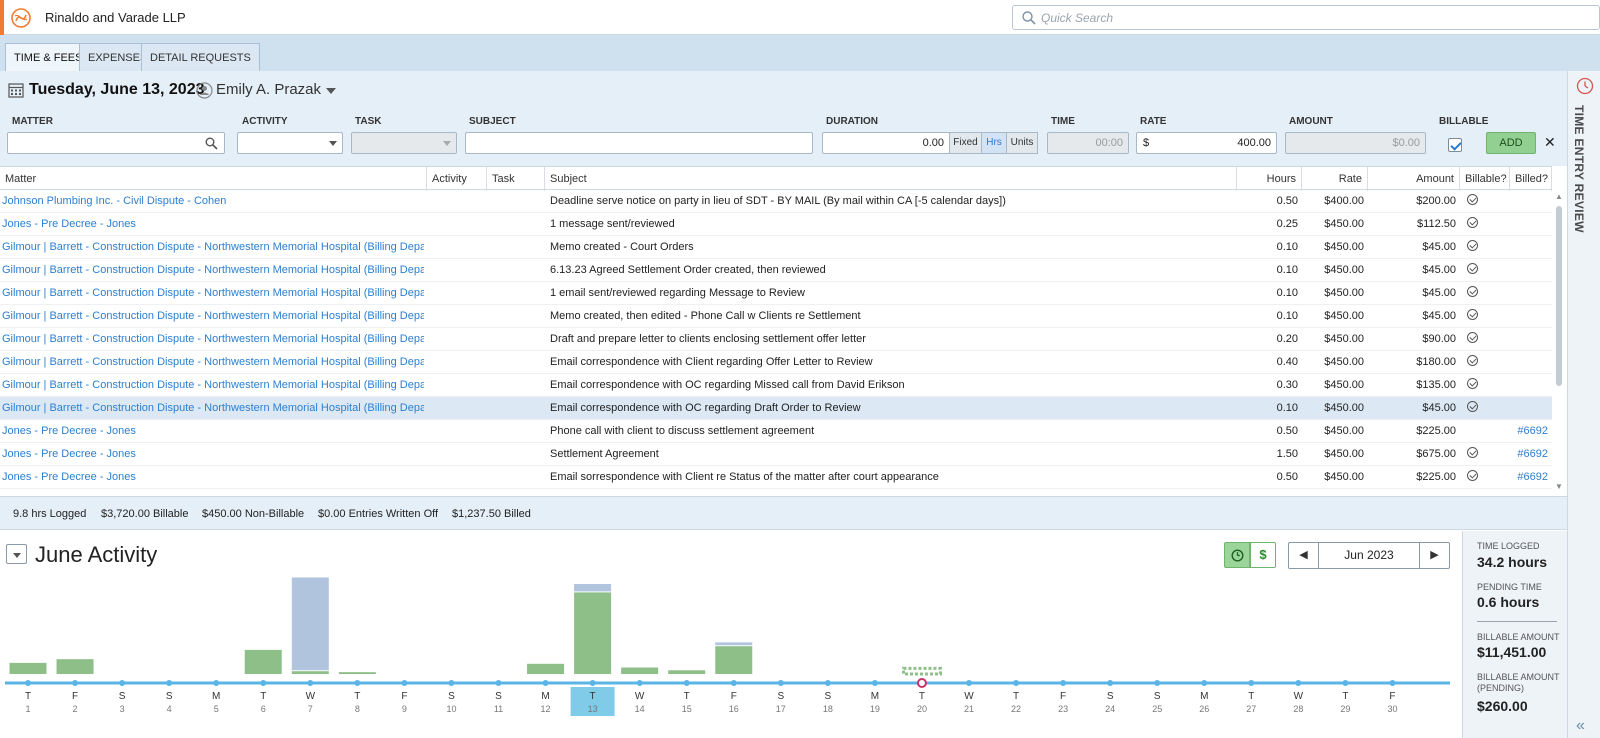 The width and height of the screenshot is (1600, 738). Describe the element at coordinates (216, 709) in the screenshot. I see `day-number-label: 5` at that location.